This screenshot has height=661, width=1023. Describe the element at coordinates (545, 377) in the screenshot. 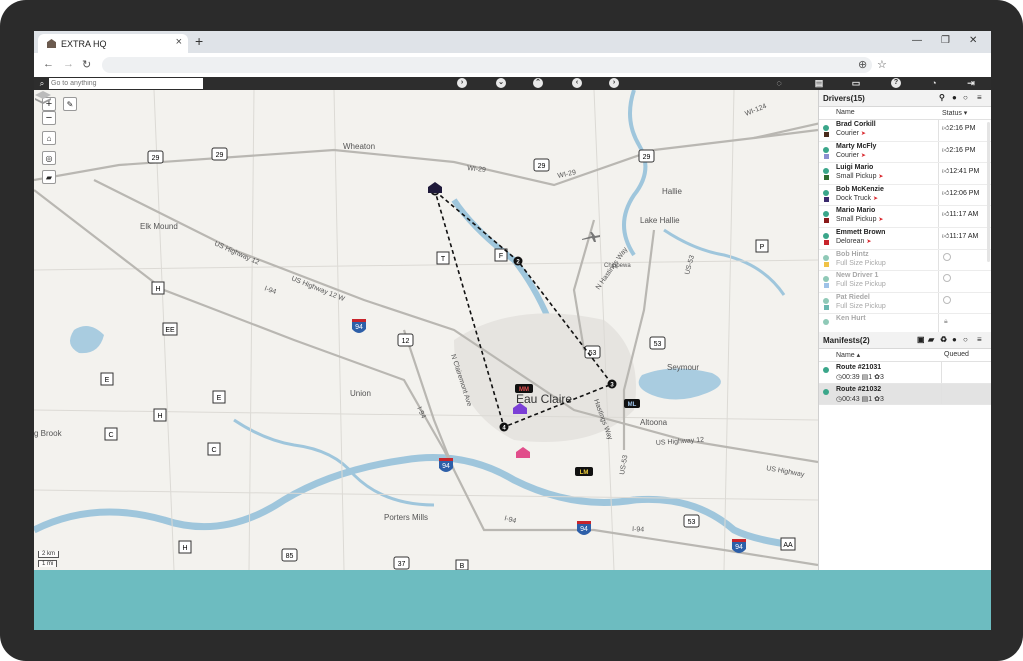

I see `urban-area` at that location.